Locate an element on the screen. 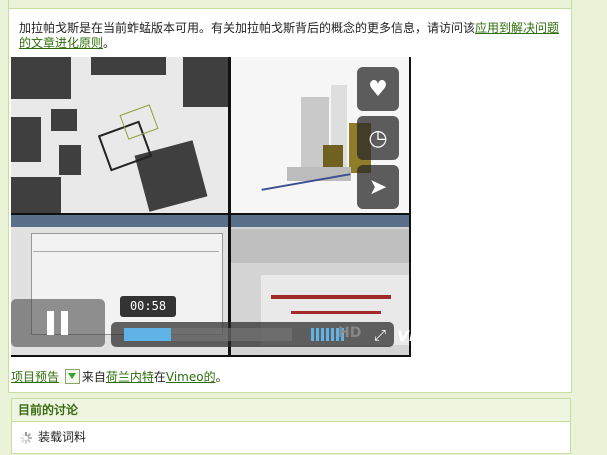 This screenshot has height=455, width=607. discussion-header: 目前的讨论 is located at coordinates (291, 410).